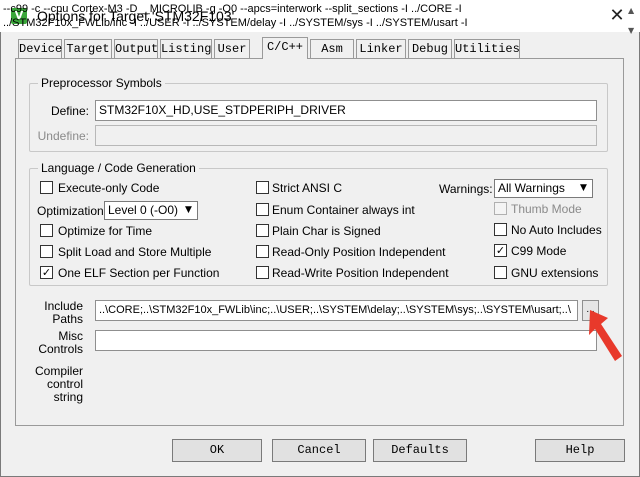  Describe the element at coordinates (632, 20) in the screenshot. I see `compiler-string-scrollbar: ▲ ▼` at that location.